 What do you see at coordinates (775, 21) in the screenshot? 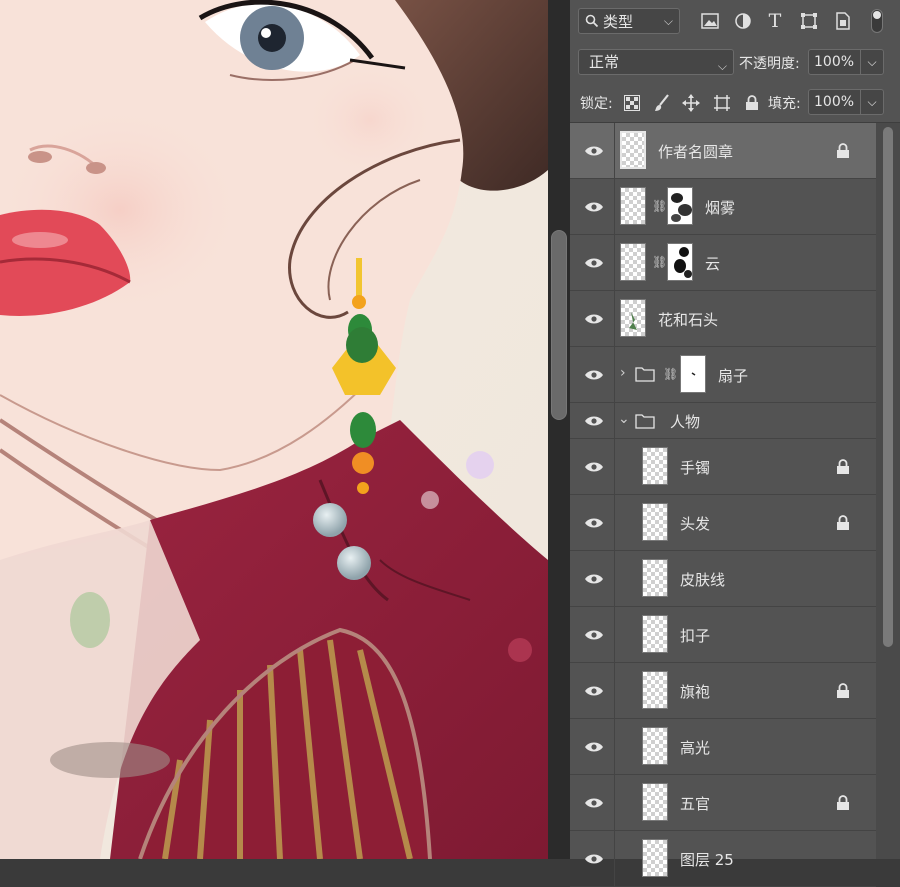
I see `text-filter-icon: T` at bounding box center [775, 21].